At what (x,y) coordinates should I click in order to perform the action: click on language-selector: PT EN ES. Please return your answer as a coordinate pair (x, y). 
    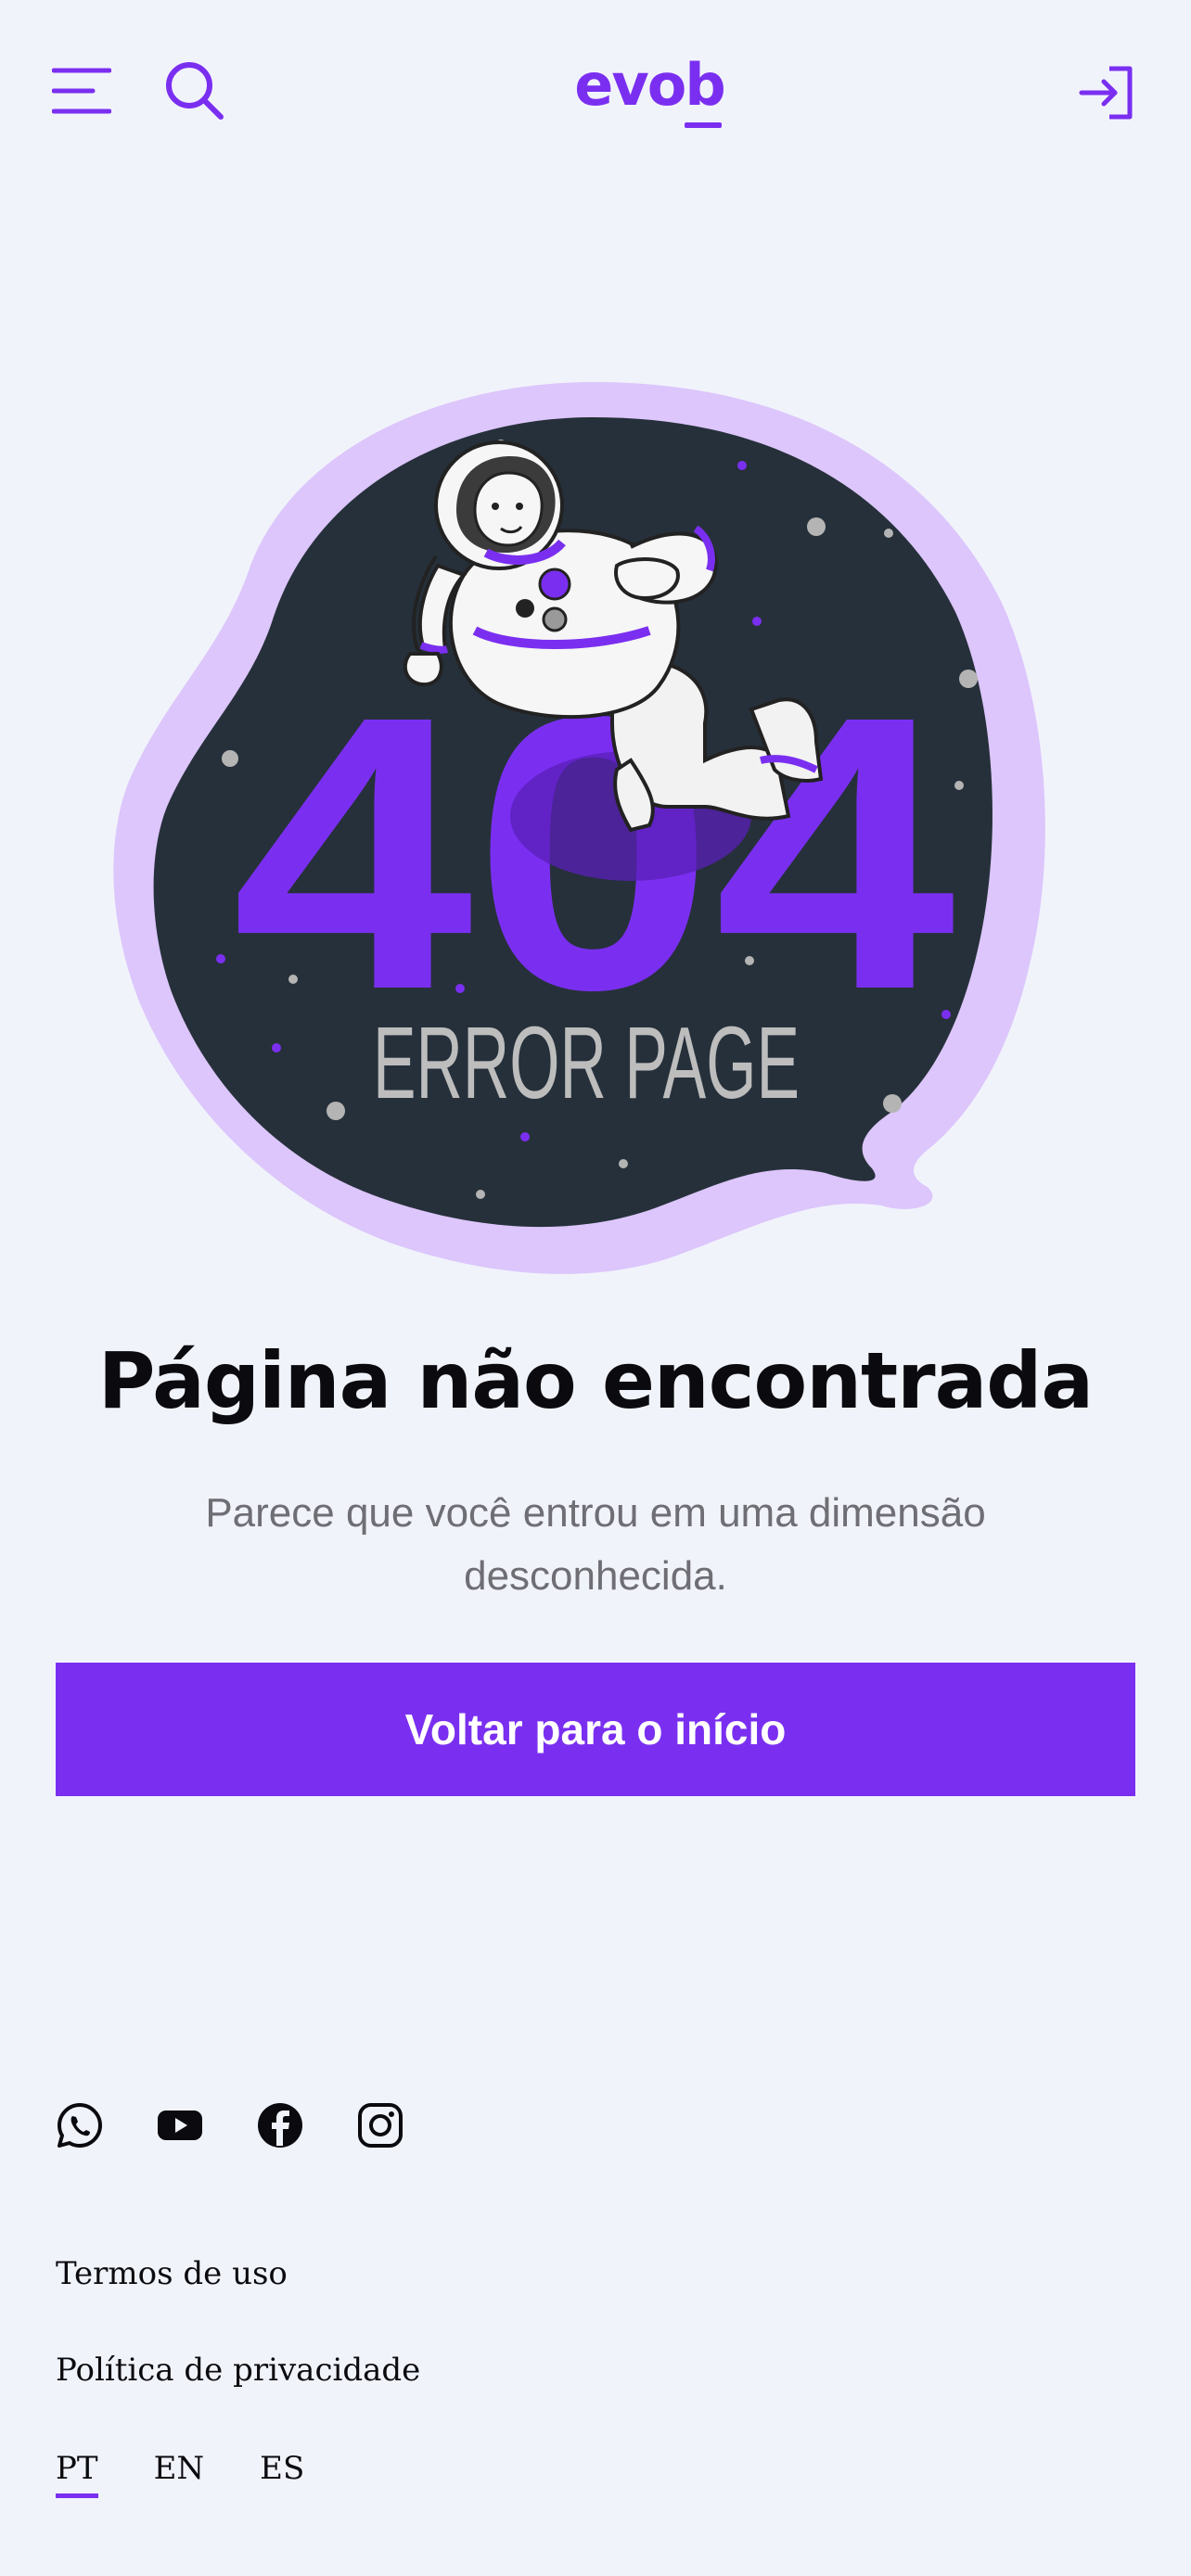
    Looking at the image, I should click on (180, 2474).